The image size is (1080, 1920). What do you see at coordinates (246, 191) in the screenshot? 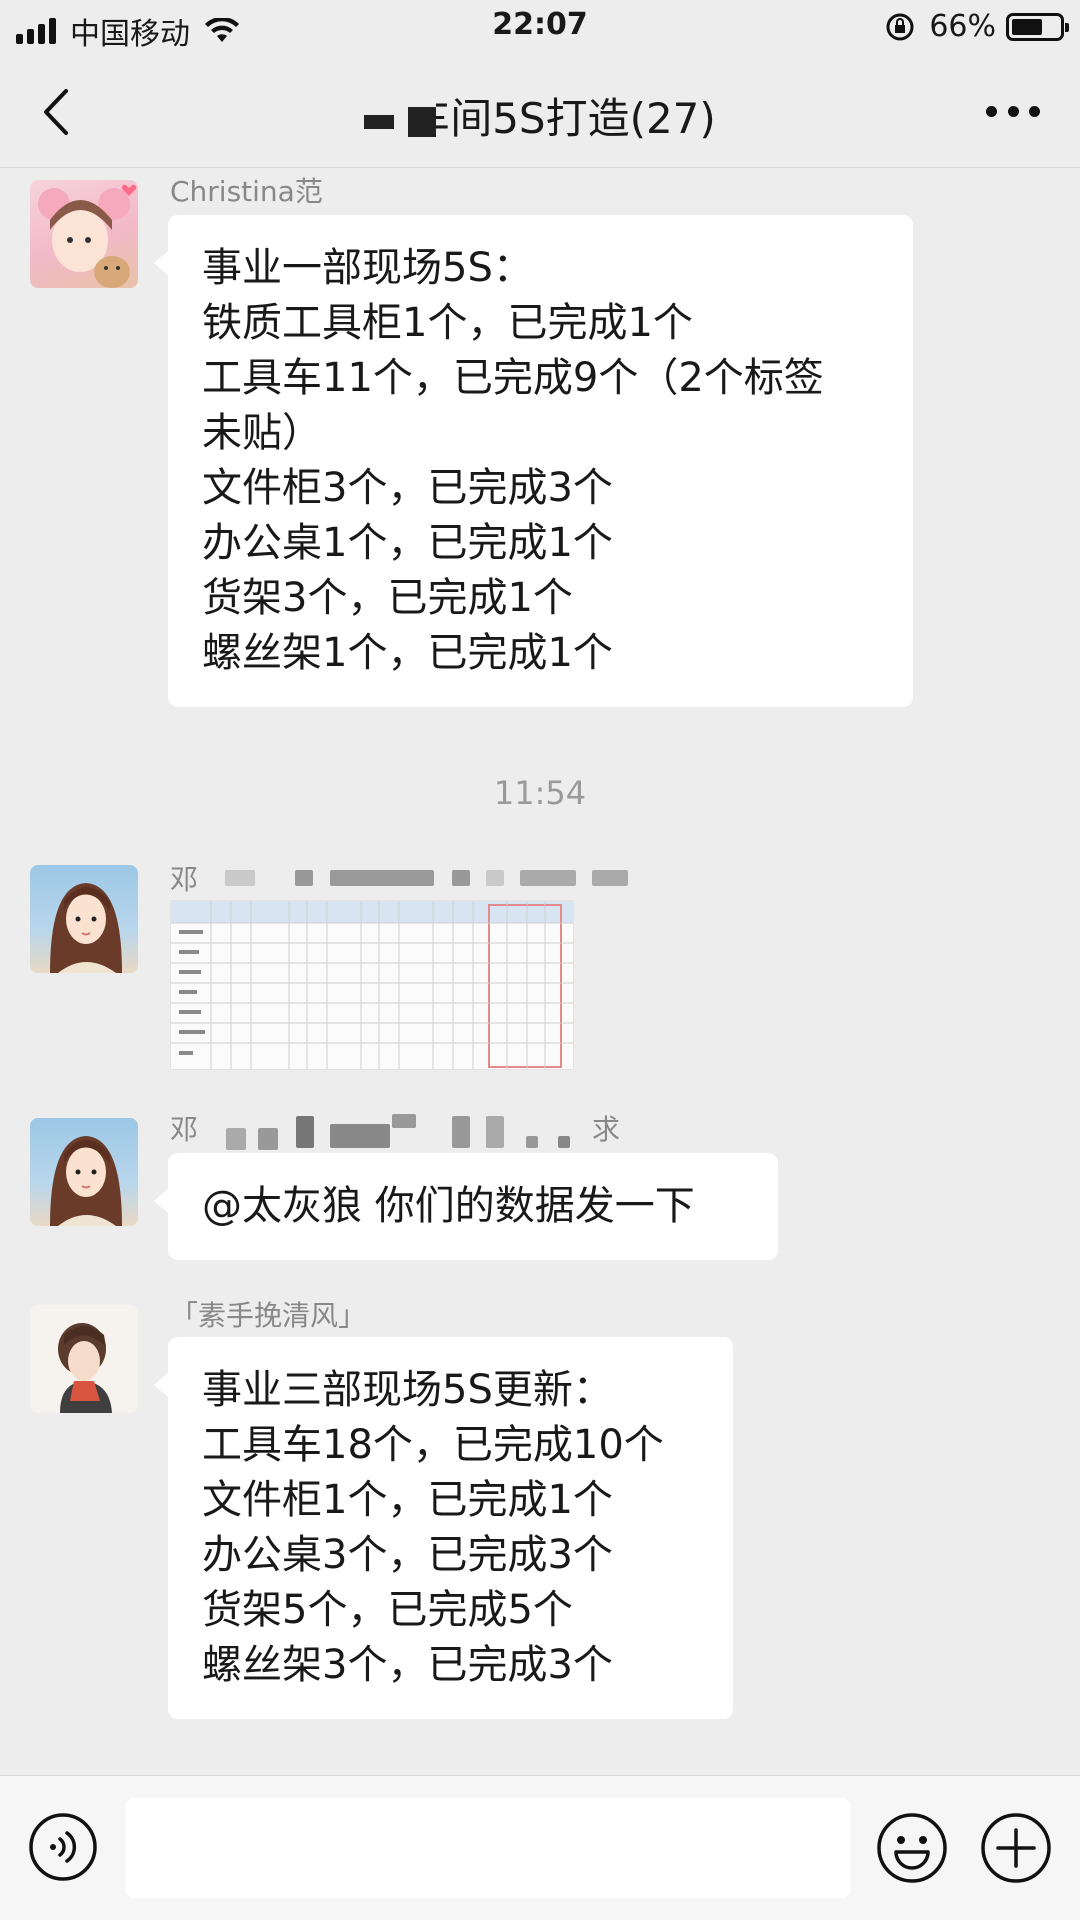
I see `sender-name: Christina范` at bounding box center [246, 191].